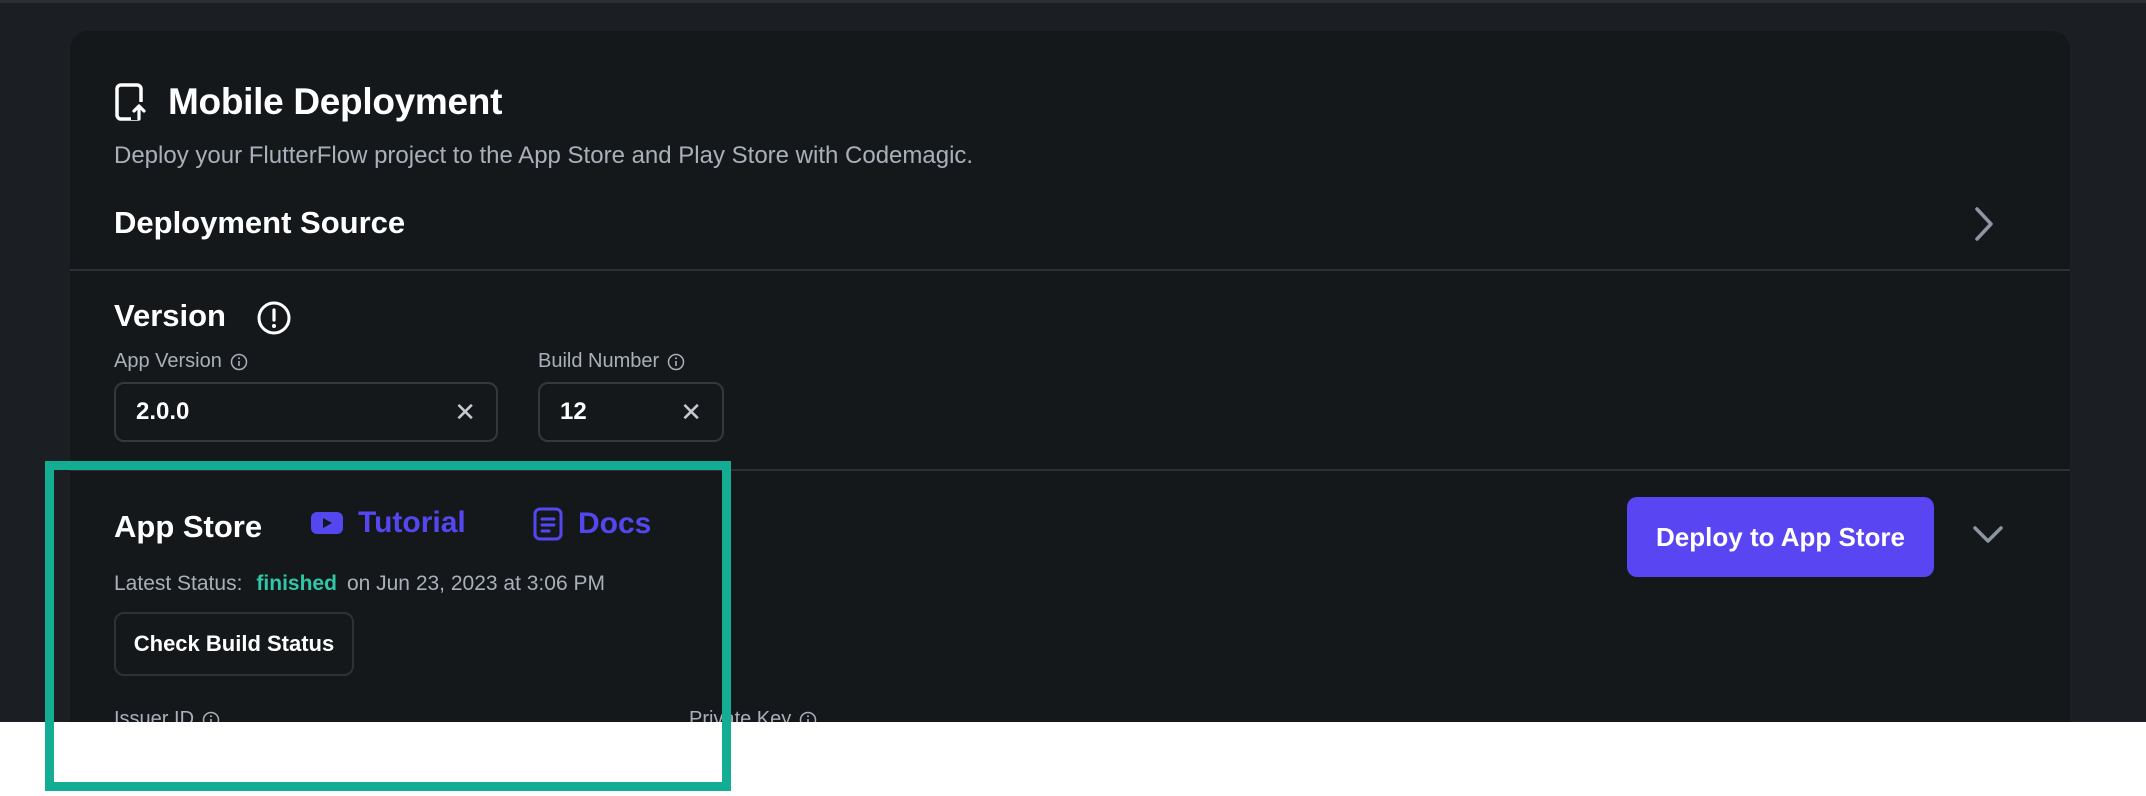 This screenshot has width=2146, height=796. Describe the element at coordinates (296, 583) in the screenshot. I see `status-badge: finished` at that location.